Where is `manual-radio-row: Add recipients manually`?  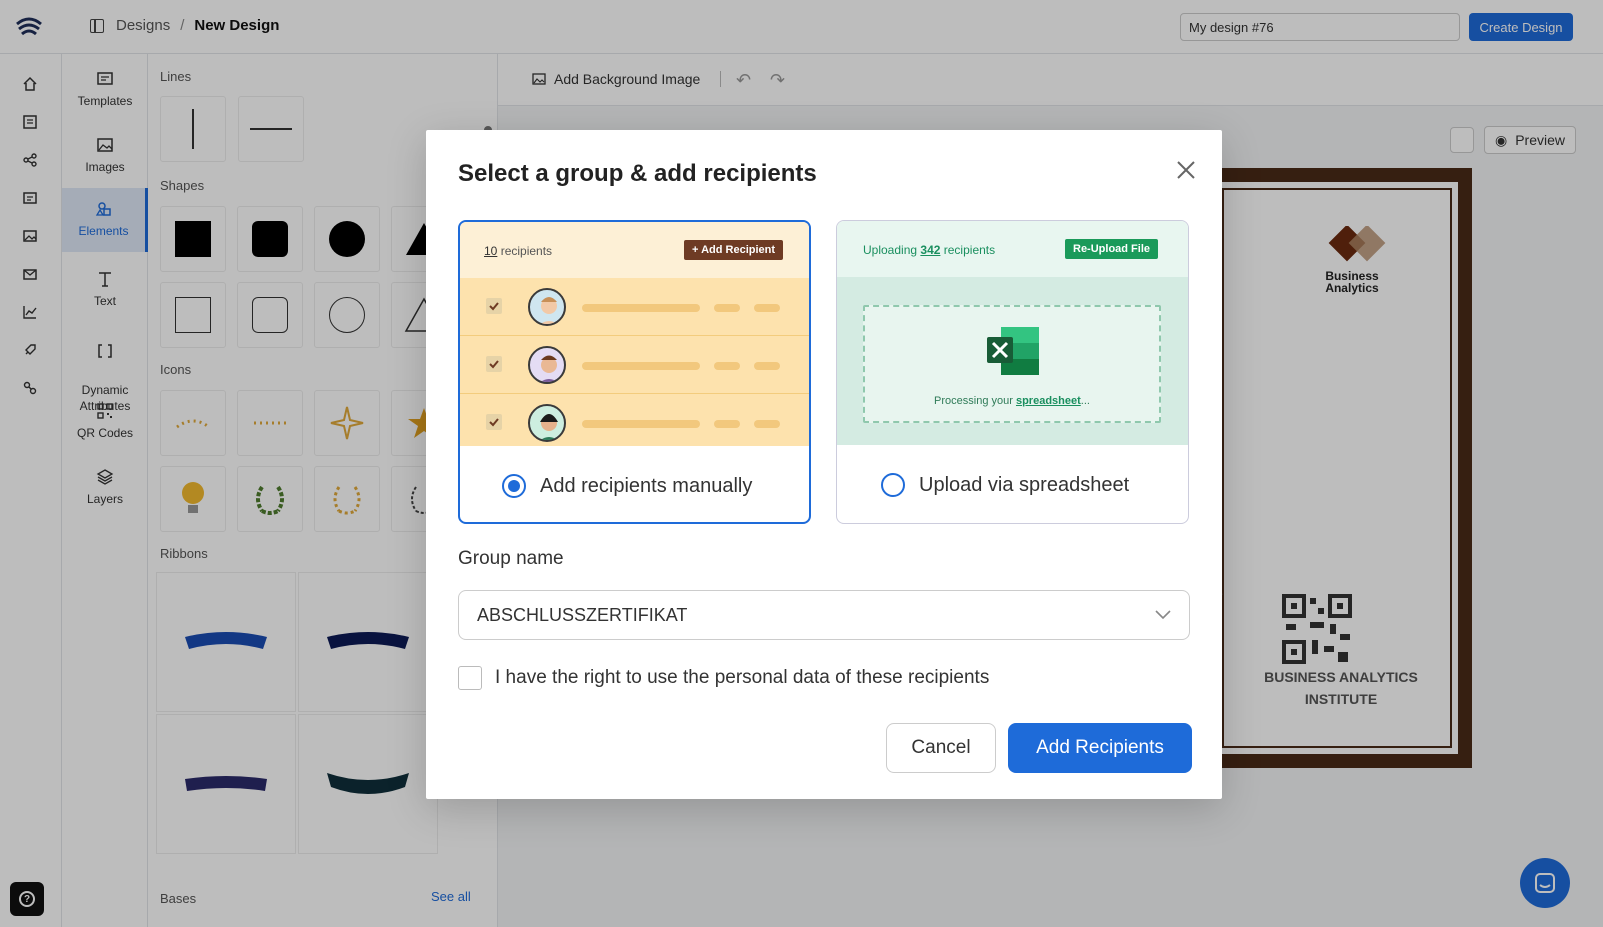
manual-radio-row: Add recipients manually is located at coordinates (634, 484).